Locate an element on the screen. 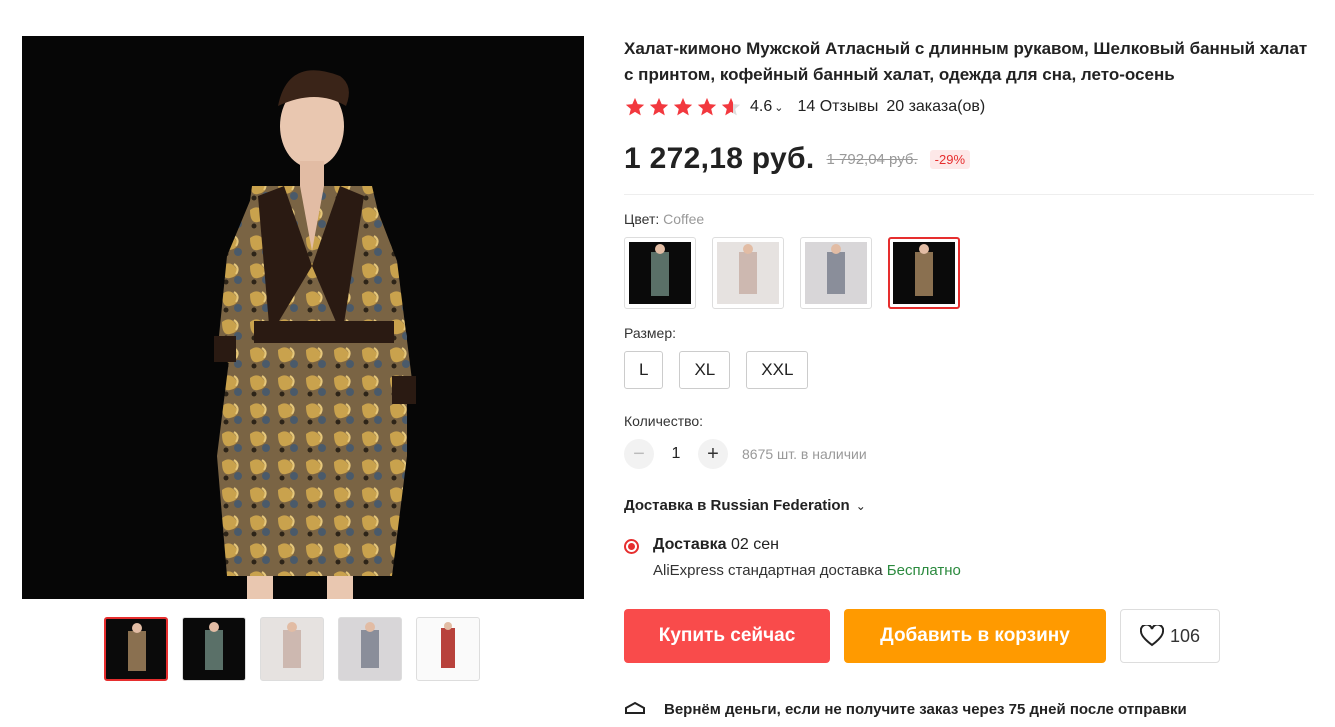 This screenshot has height=727, width=1335. orders-count: 20 заказа(ов) is located at coordinates (936, 106).